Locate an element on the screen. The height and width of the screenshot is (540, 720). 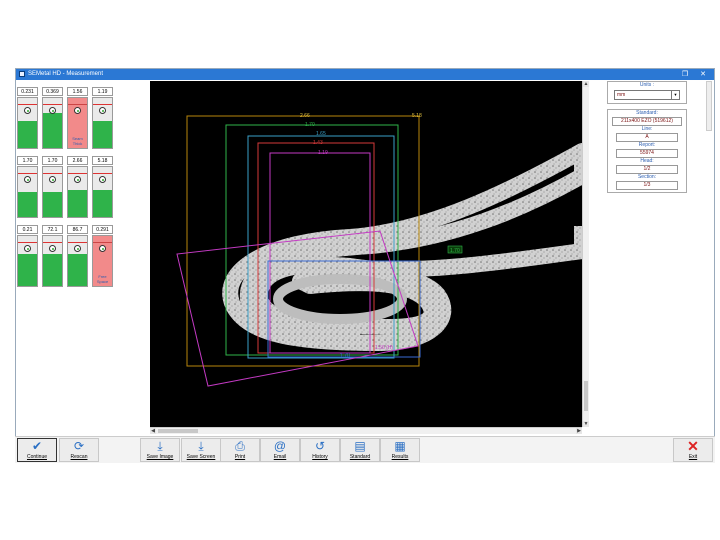
email-icon: @ is located at coordinates (280, 446).